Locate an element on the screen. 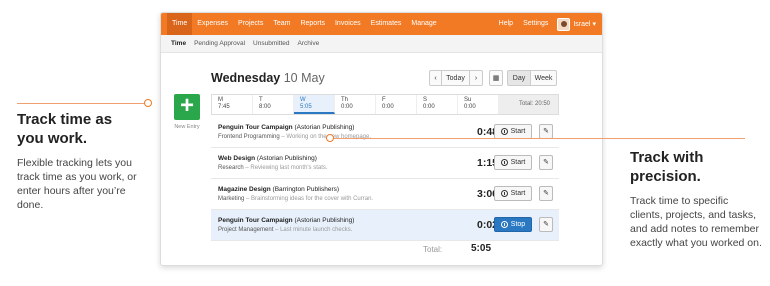  entry-title: Magazine Design (Barrington Publishers) is located at coordinates (278, 189).